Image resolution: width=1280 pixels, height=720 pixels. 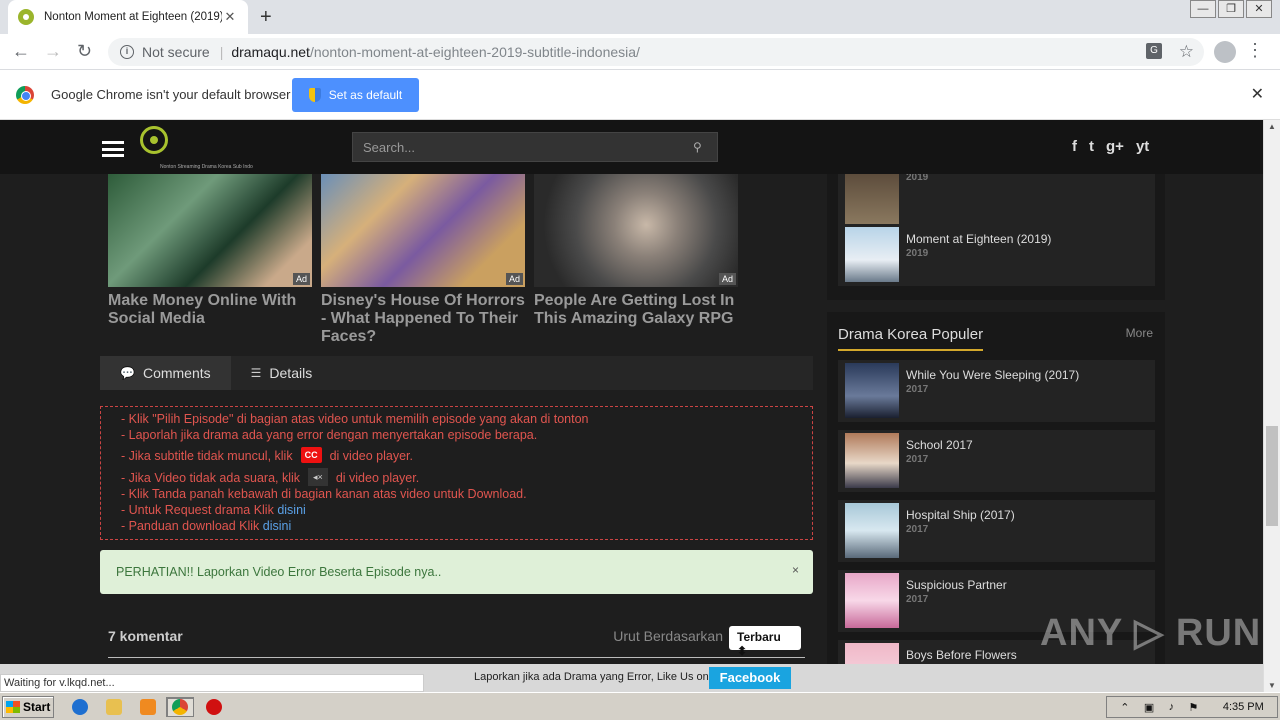 I want to click on tab-comments-label: Comments, so click(x=176, y=373).